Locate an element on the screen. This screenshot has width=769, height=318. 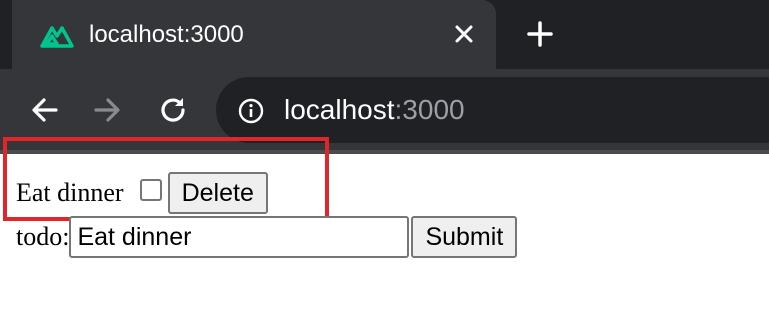
submit-button: Submit is located at coordinates (464, 237).